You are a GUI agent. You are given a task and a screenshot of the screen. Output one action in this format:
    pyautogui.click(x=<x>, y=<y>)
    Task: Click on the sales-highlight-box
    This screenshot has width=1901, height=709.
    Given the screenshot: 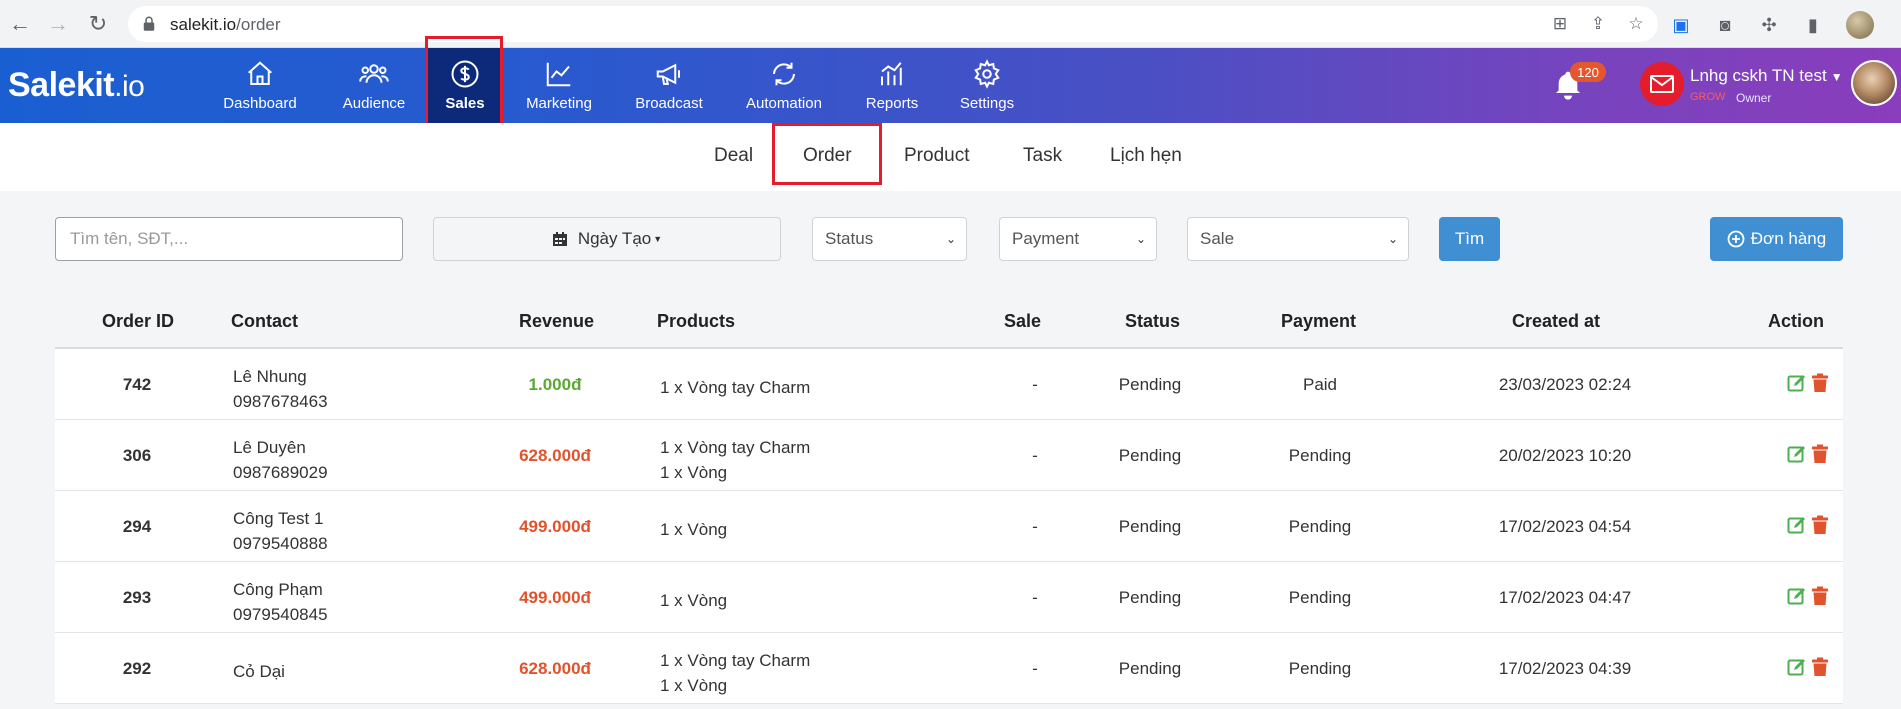 What is the action you would take?
    pyautogui.click(x=464, y=81)
    